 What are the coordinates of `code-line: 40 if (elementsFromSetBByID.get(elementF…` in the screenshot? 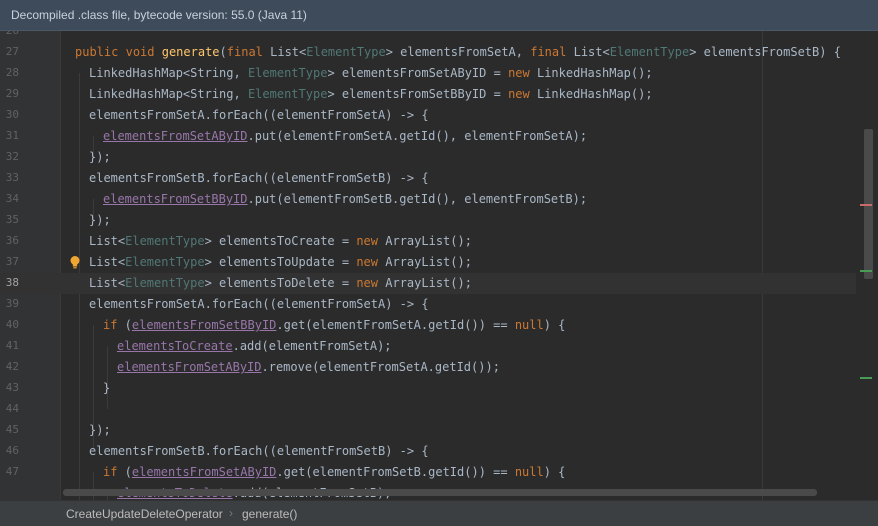 It's located at (428, 325).